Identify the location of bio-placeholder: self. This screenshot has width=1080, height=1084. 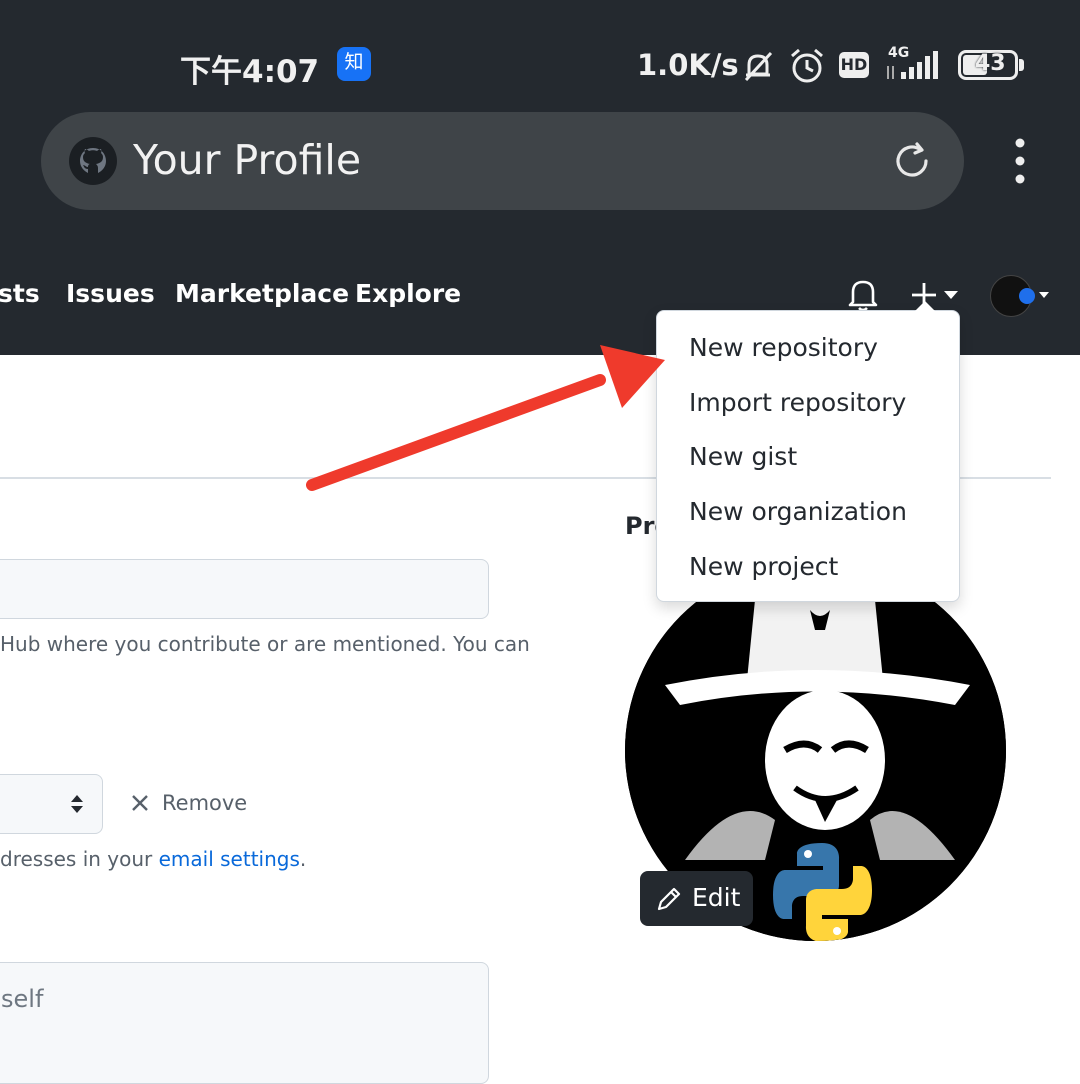
(22, 999).